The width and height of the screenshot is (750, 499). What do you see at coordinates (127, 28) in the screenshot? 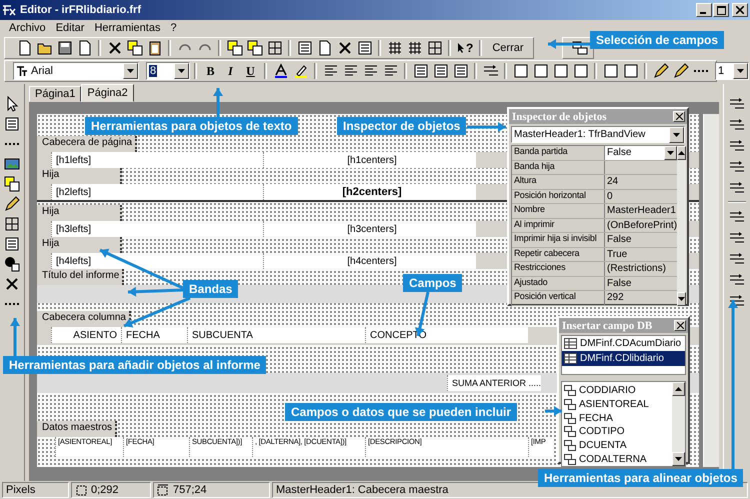
I see `menu-item: Herramientas` at bounding box center [127, 28].